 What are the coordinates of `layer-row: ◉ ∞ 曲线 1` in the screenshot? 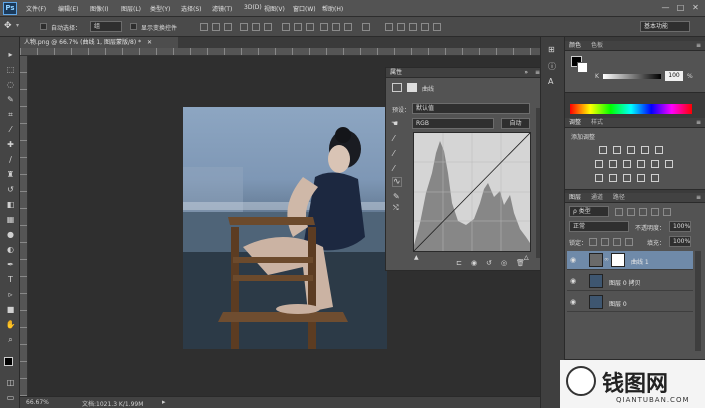 It's located at (630, 260).